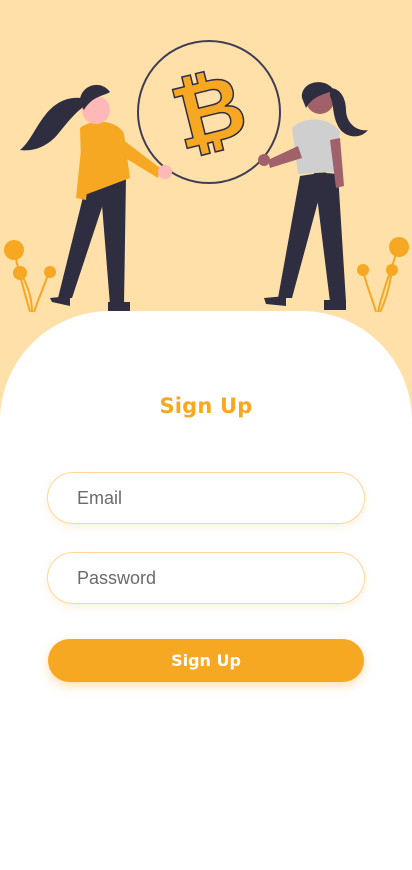  I want to click on password-field, so click(206, 578).